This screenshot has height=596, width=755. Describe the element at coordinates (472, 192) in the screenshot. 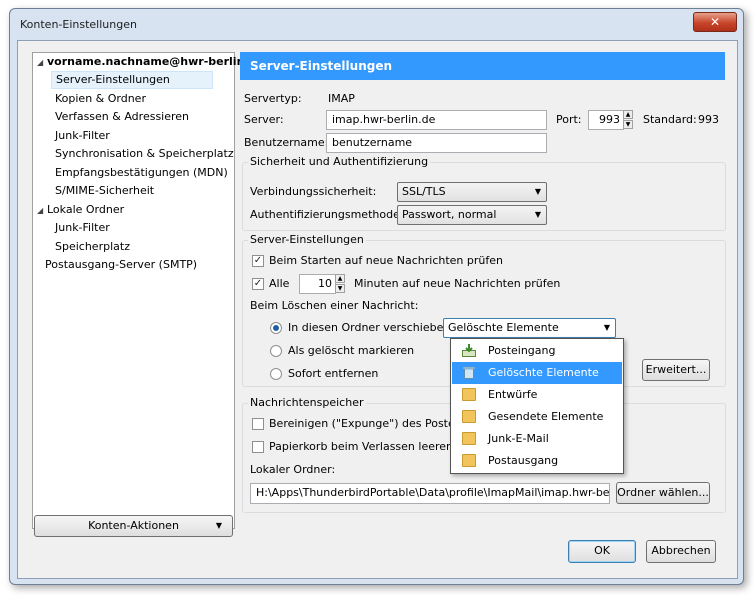

I see `conn-security-select: SSL/TLS ▼` at that location.